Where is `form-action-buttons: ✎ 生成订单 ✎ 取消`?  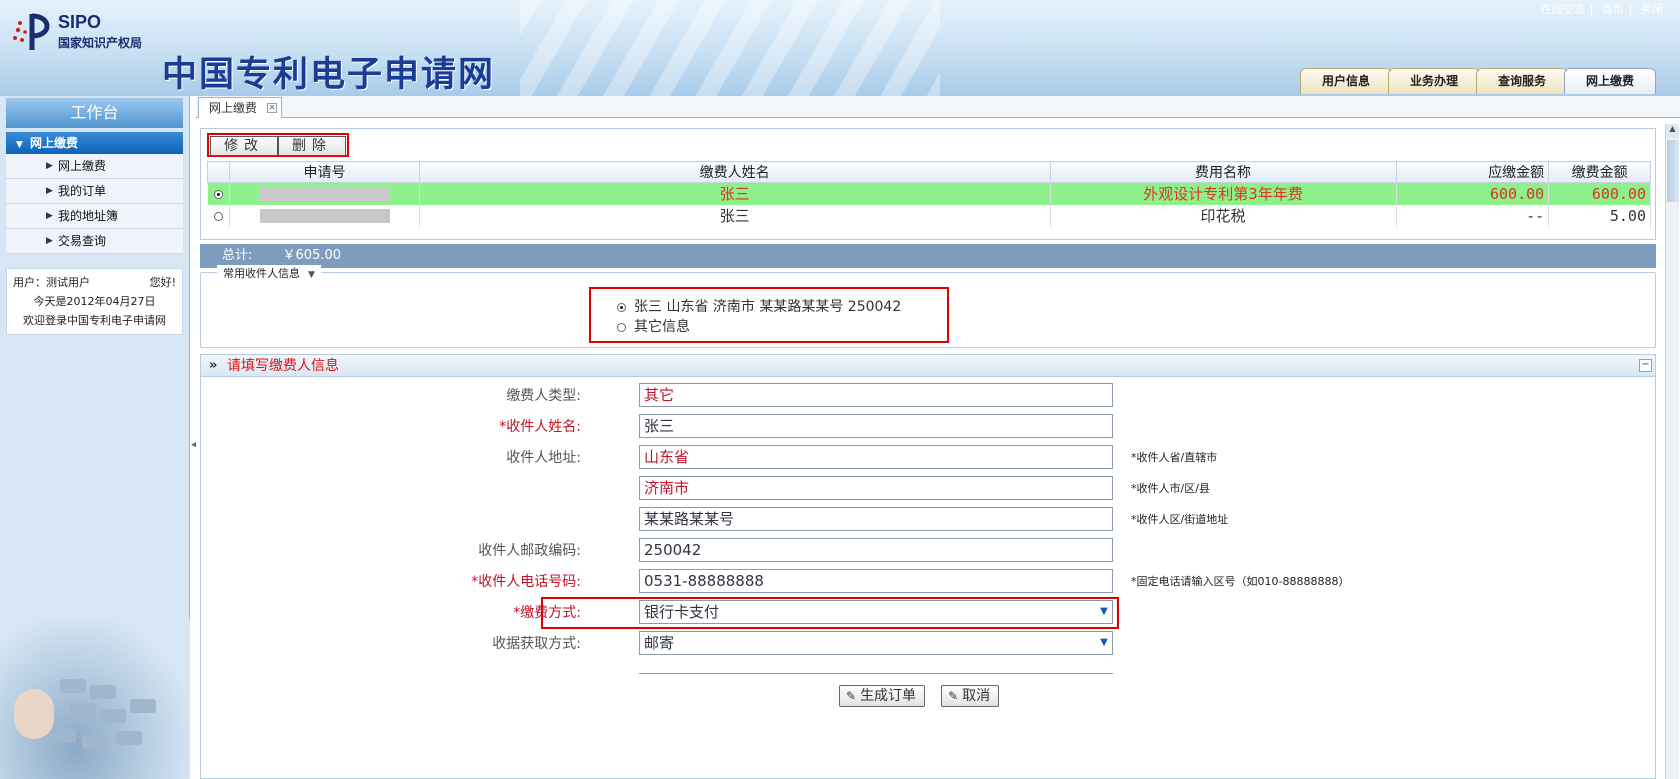 form-action-buttons: ✎ 生成订单 ✎ 取消 is located at coordinates (919, 696).